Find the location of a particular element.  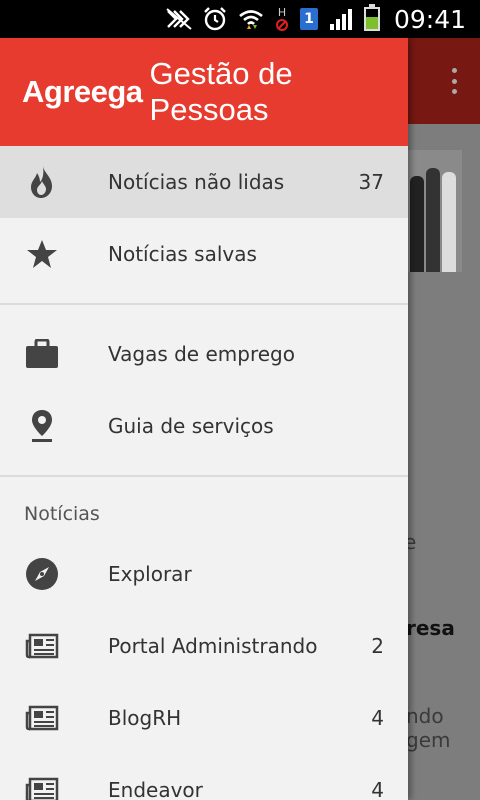

drawer-item-label: Notícias não lidas is located at coordinates (196, 182).